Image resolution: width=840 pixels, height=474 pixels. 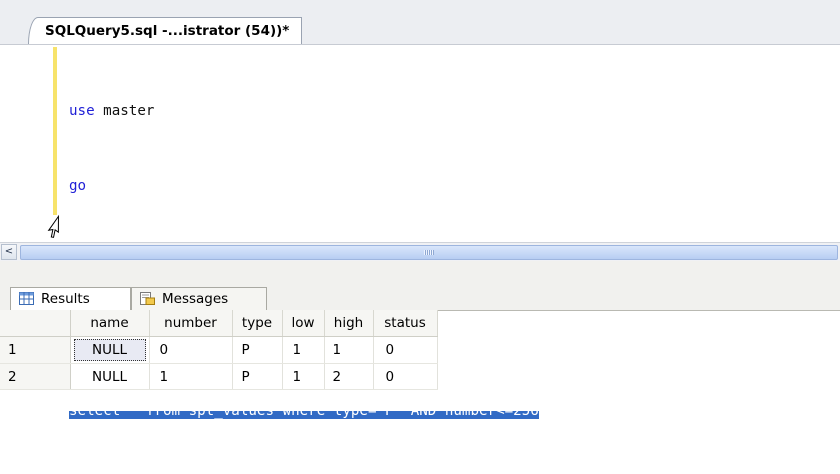 I want to click on editor-horizontal-scrollbar: <, so click(x=420, y=252).